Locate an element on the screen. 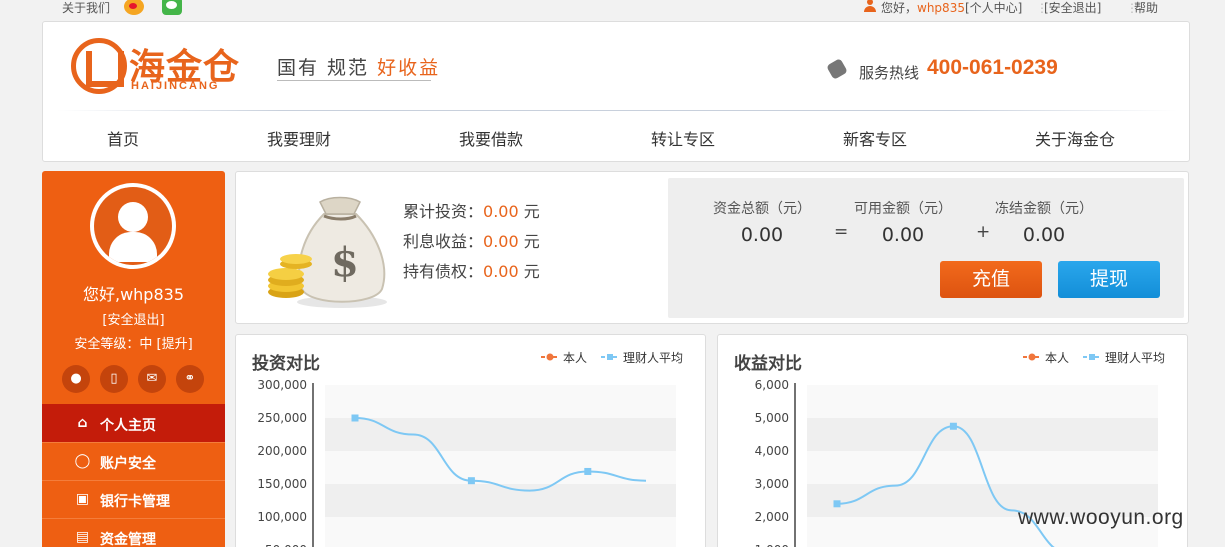  withdraw-button: 提现 is located at coordinates (1109, 279).